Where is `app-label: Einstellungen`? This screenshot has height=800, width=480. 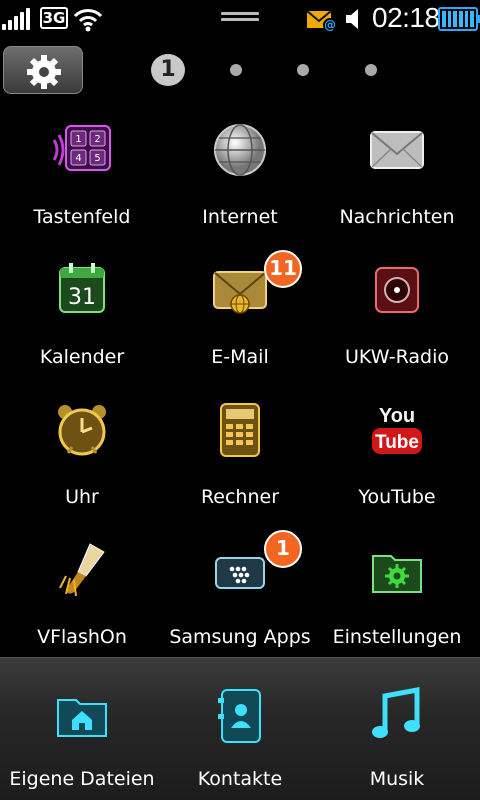
app-label: Einstellungen is located at coordinates (397, 637).